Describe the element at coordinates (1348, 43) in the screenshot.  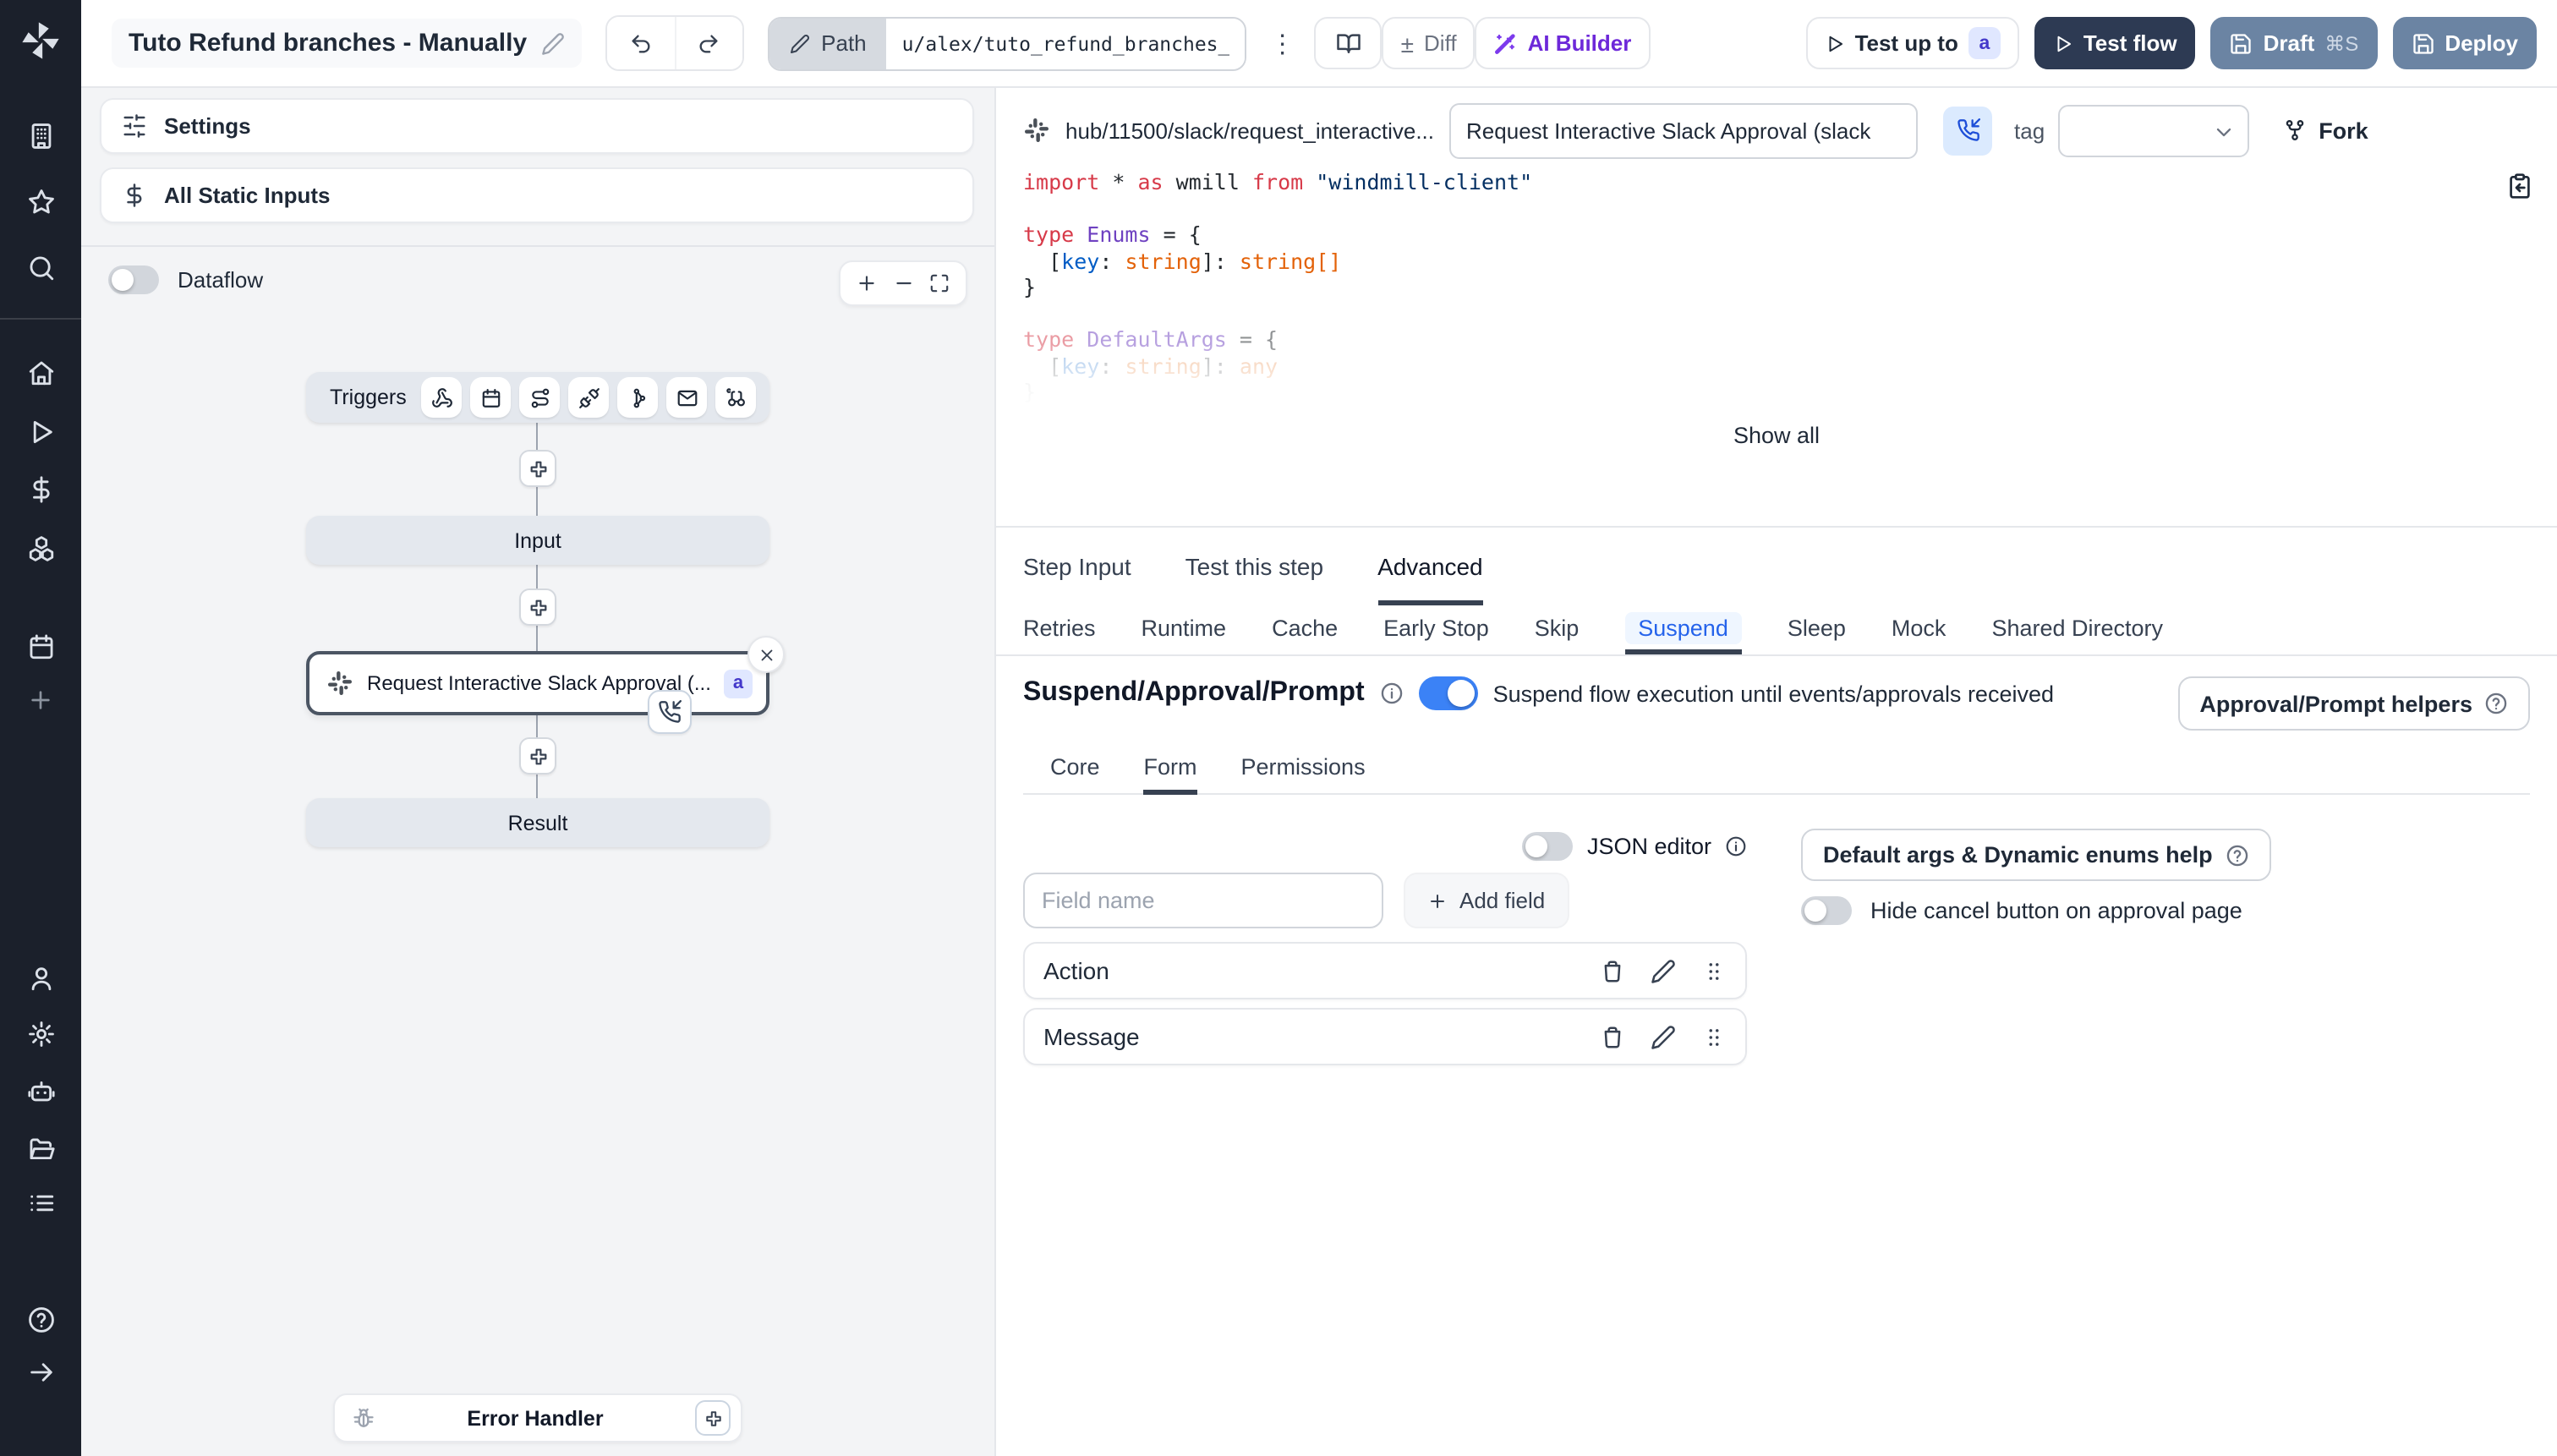
I see `docs-book-button` at that location.